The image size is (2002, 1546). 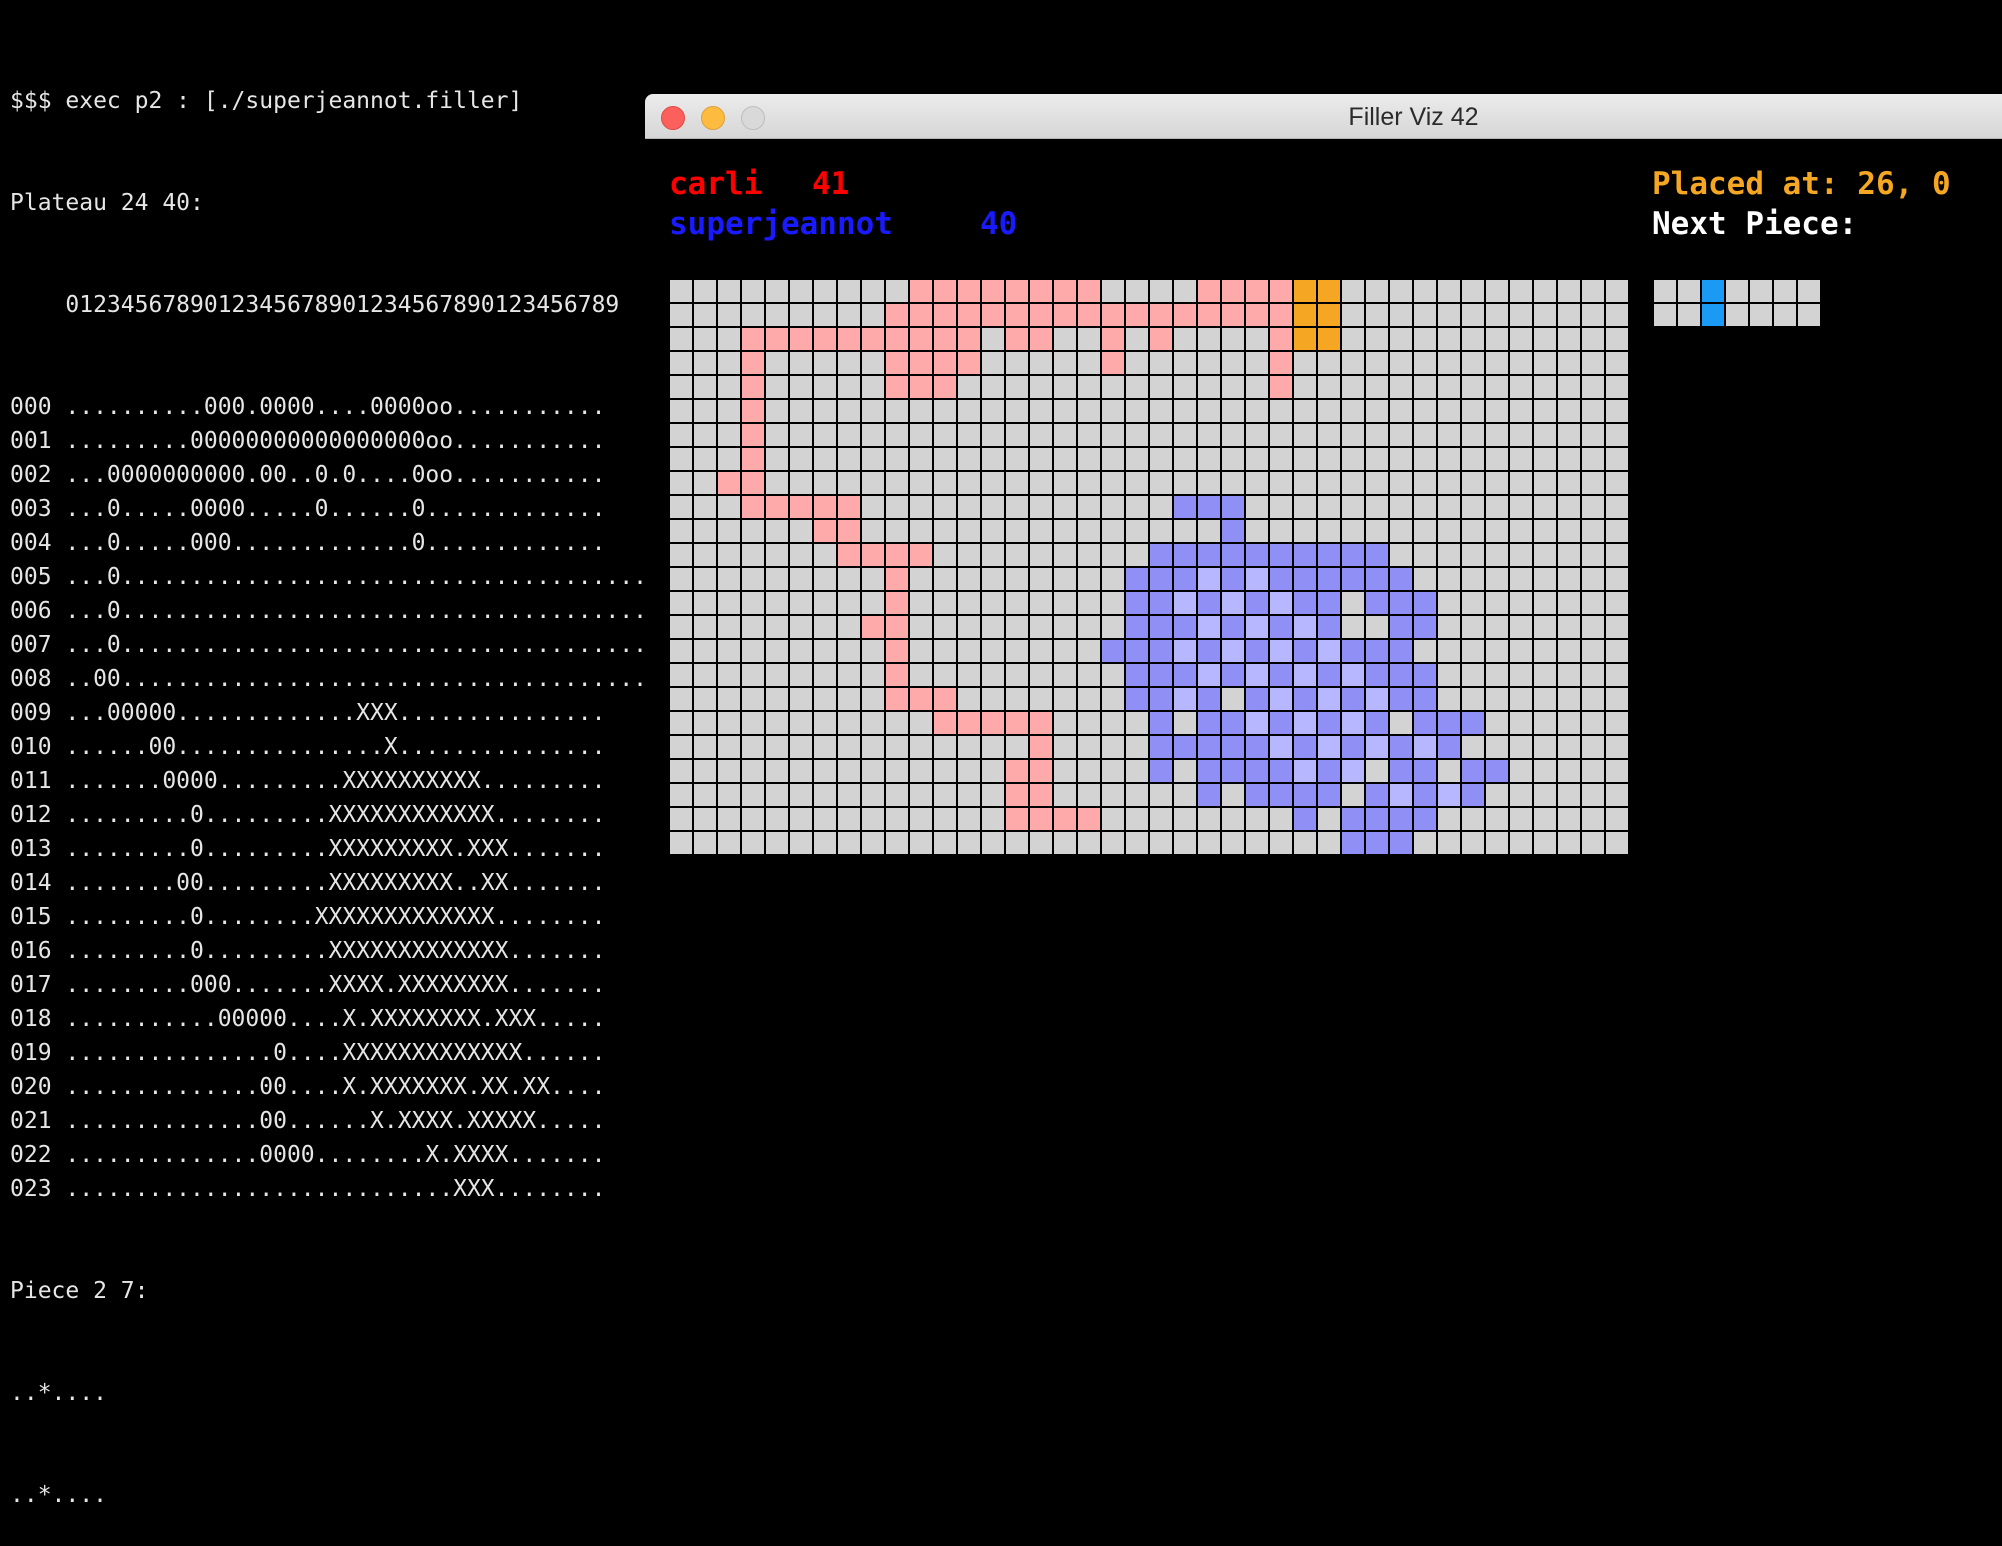 What do you see at coordinates (1323, 116) in the screenshot?
I see `title-bar: Filler Viz 42` at bounding box center [1323, 116].